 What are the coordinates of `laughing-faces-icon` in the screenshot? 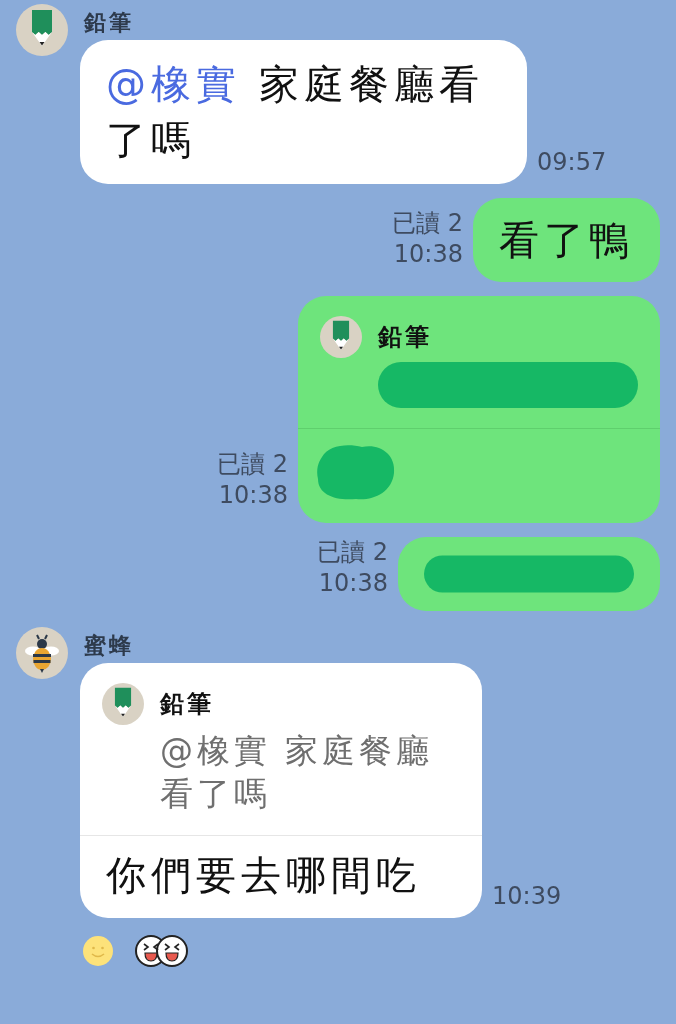 It's located at (161, 951).